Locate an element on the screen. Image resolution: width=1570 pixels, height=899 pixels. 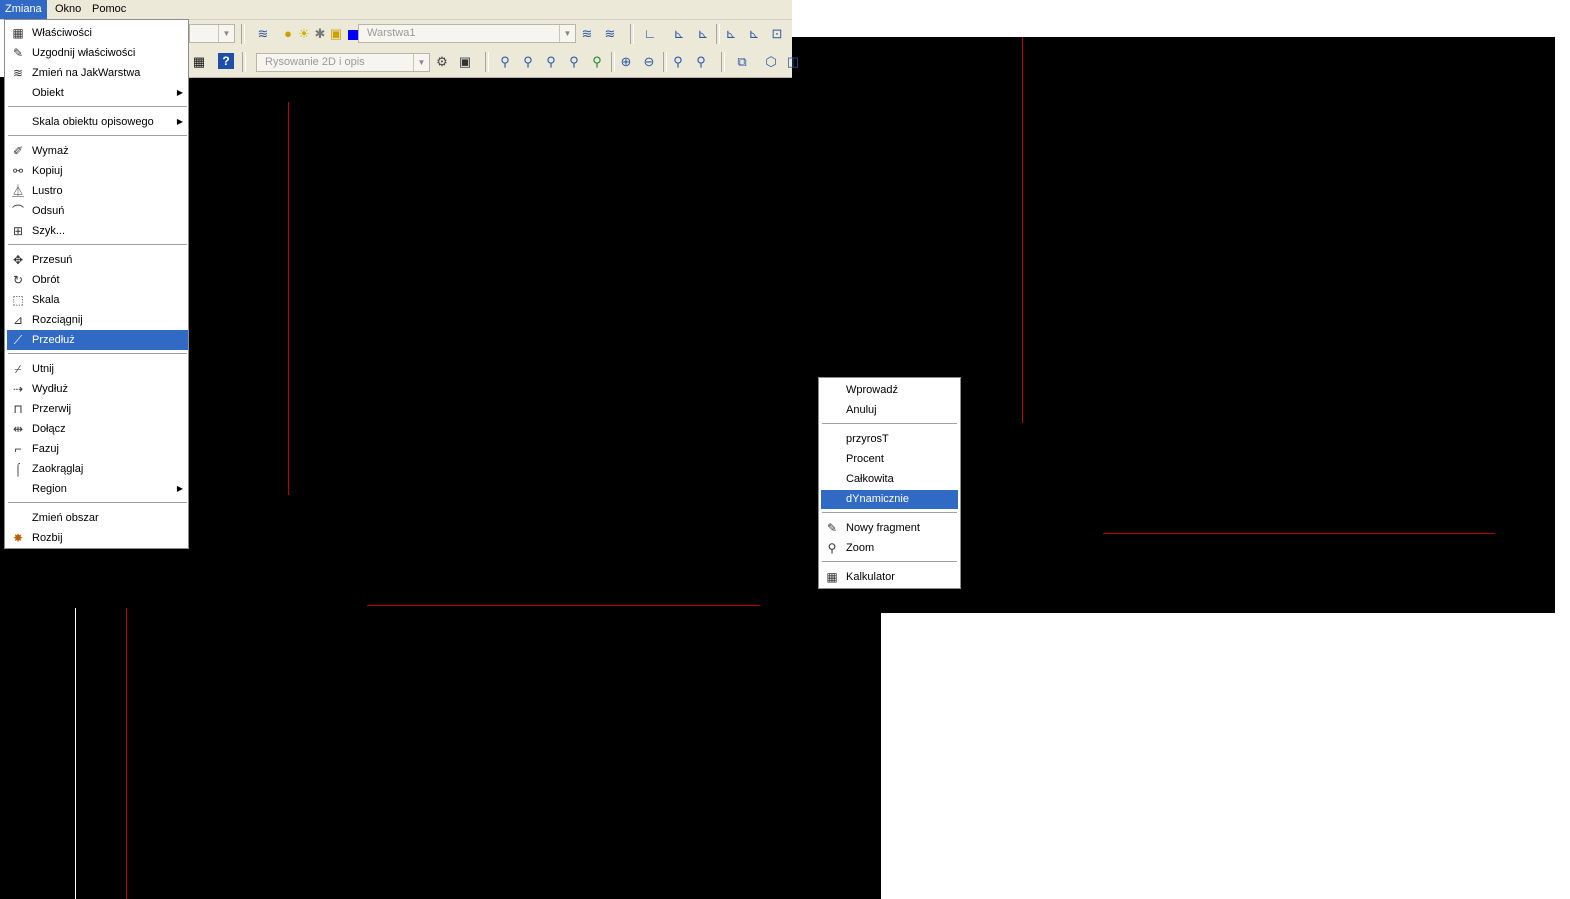
menu-item-extend: ⇢ Wydłuż is located at coordinates (97, 389).